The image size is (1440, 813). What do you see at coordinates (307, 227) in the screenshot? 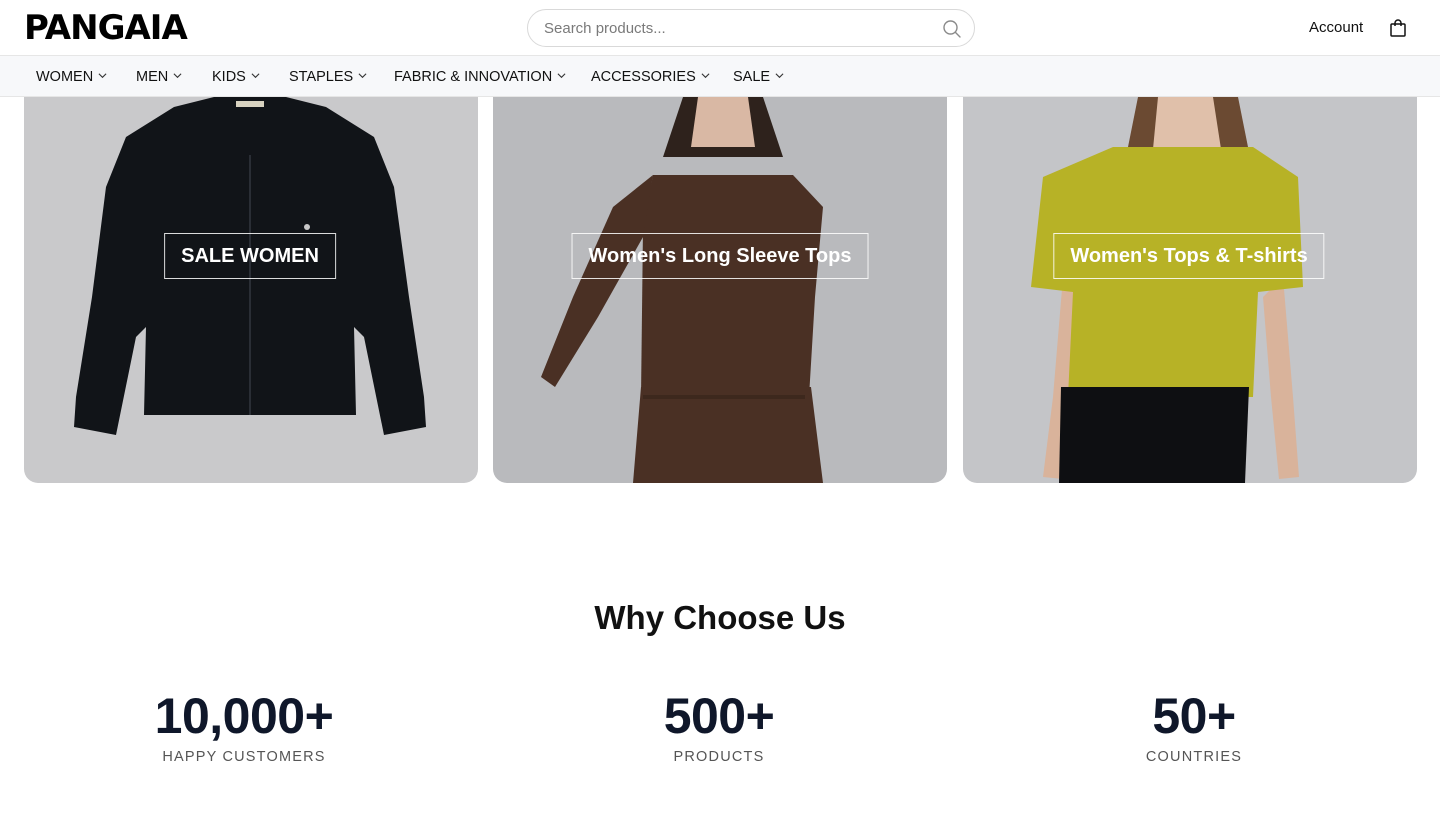
I see `button-detail` at bounding box center [307, 227].